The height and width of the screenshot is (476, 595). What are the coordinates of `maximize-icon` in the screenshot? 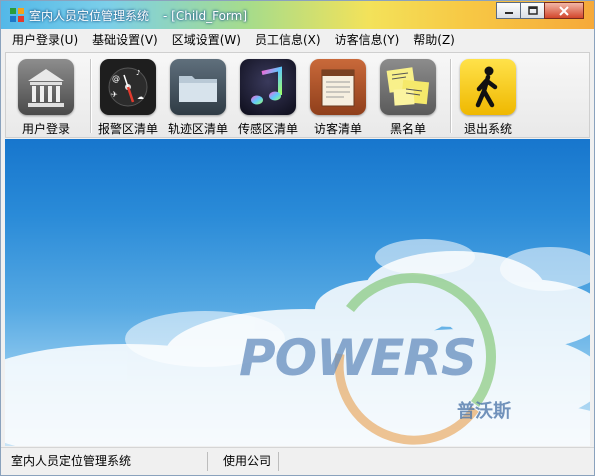 It's located at (532, 10).